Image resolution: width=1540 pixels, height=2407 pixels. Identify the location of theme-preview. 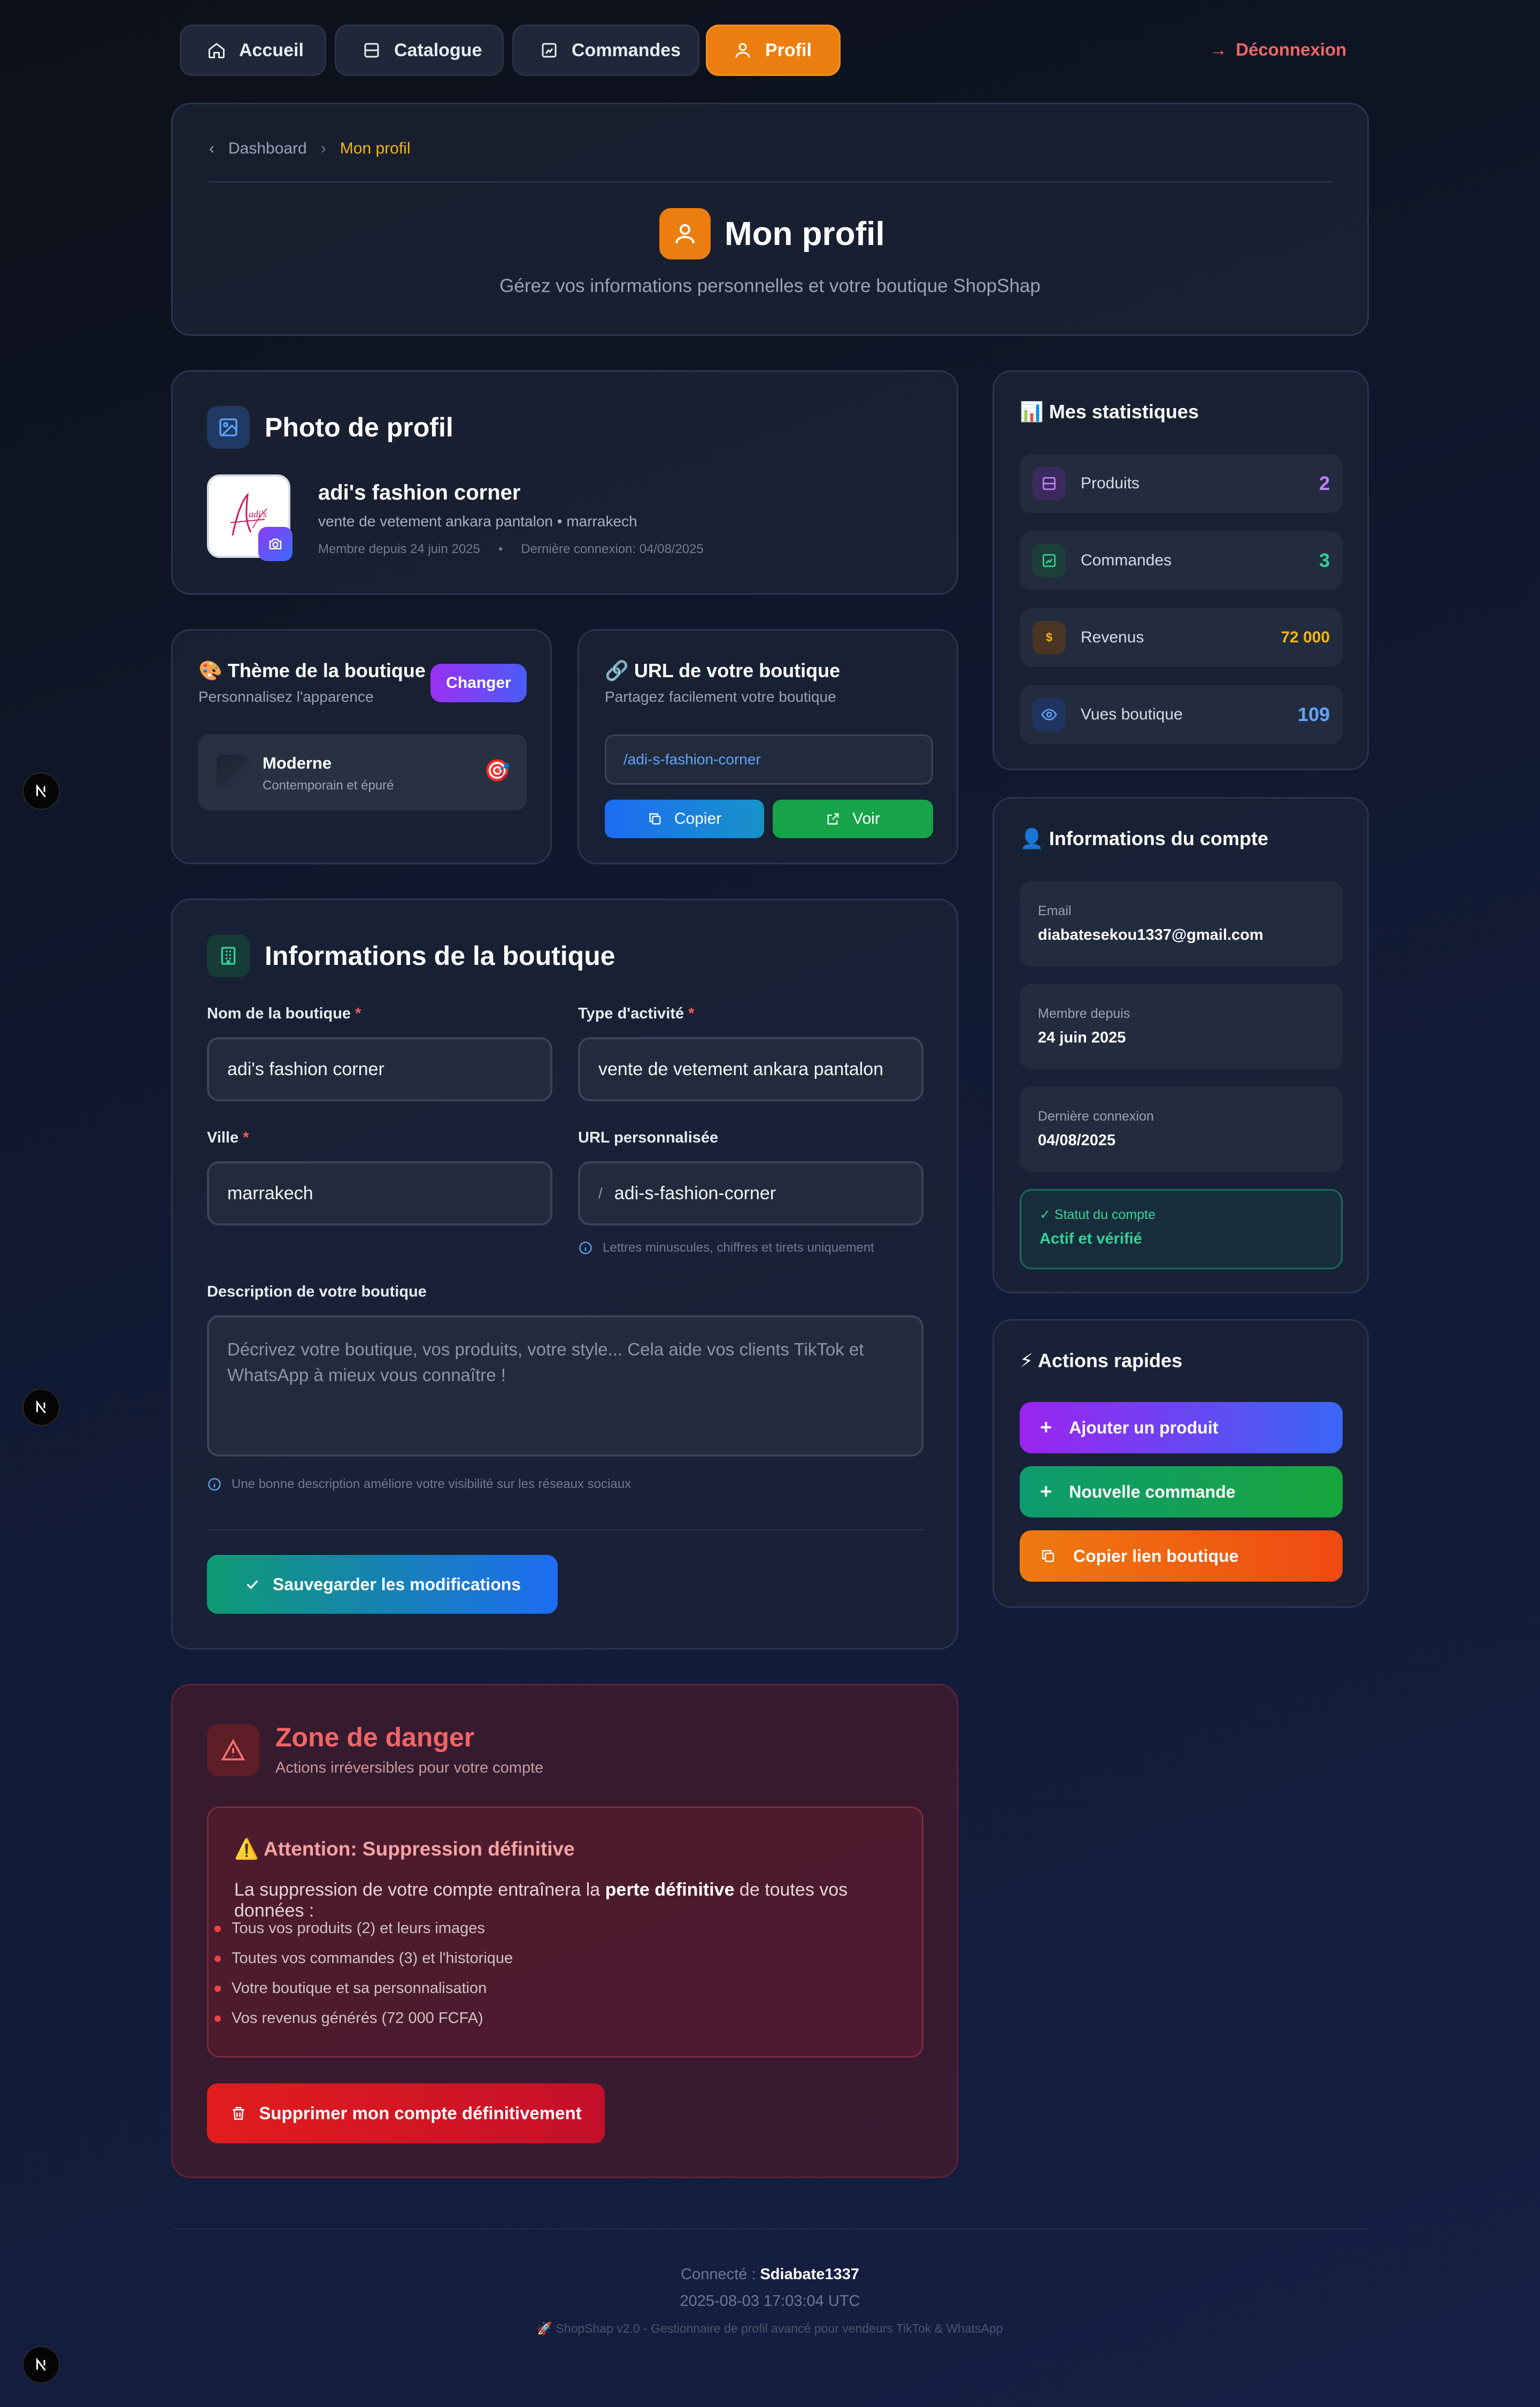
(233, 772).